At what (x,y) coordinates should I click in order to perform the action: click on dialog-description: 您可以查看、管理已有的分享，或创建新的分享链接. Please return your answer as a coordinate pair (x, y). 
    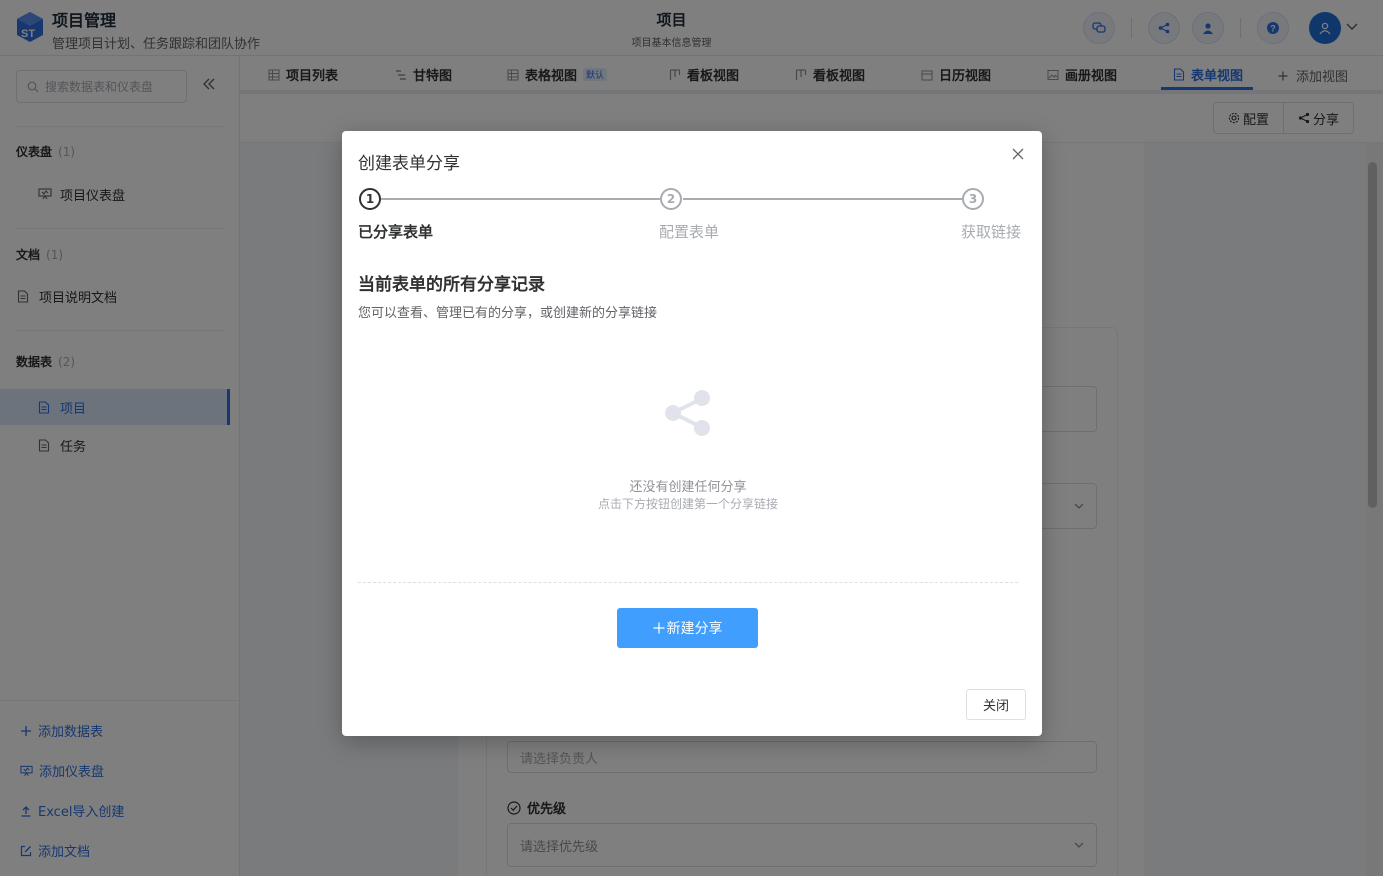
    Looking at the image, I should click on (508, 313).